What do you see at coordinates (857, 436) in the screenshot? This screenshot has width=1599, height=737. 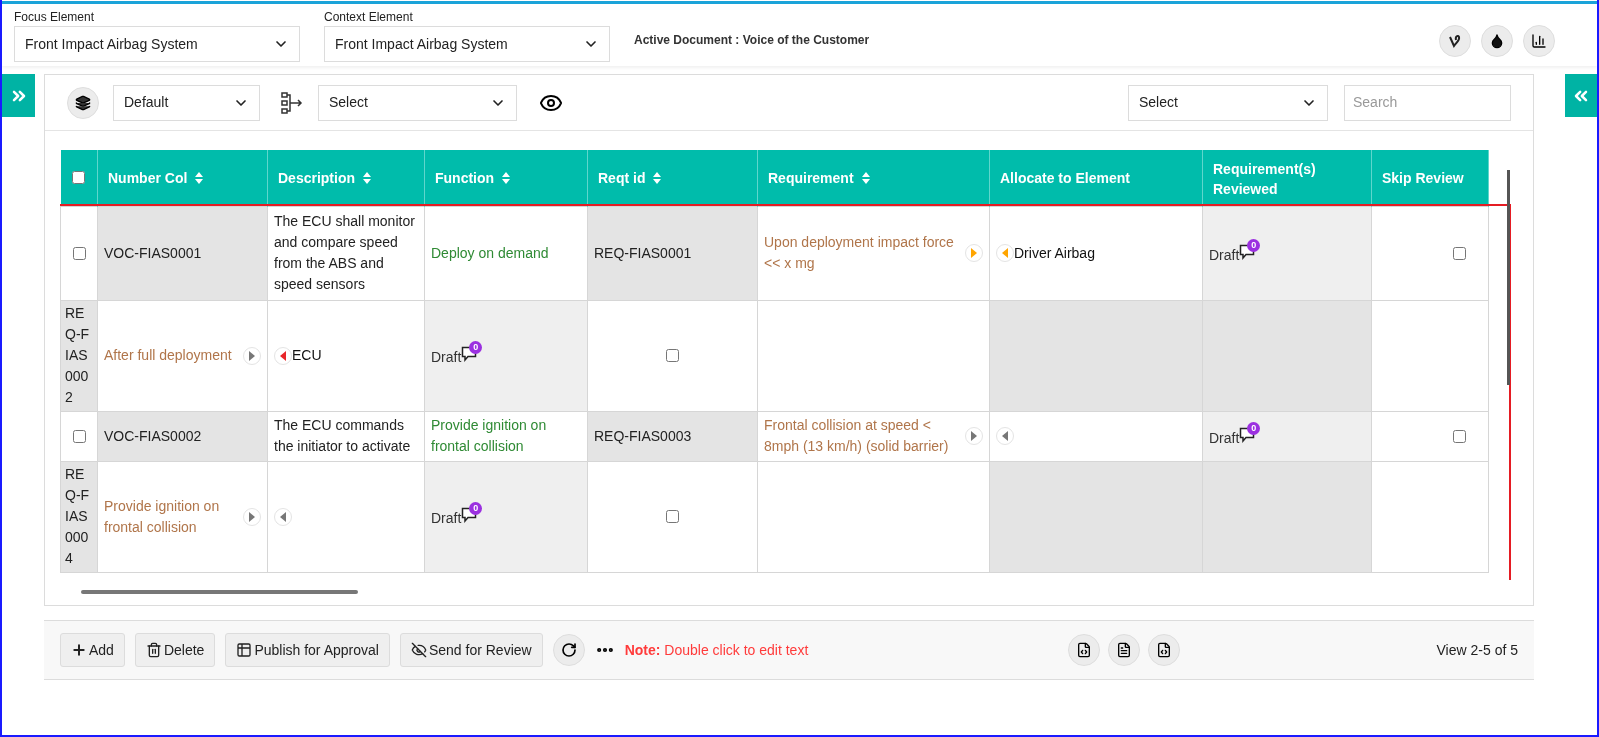 I see `table-cell-text: Frontal collision at speed < 8mph (13 km/h) (solid barrier)` at bounding box center [857, 436].